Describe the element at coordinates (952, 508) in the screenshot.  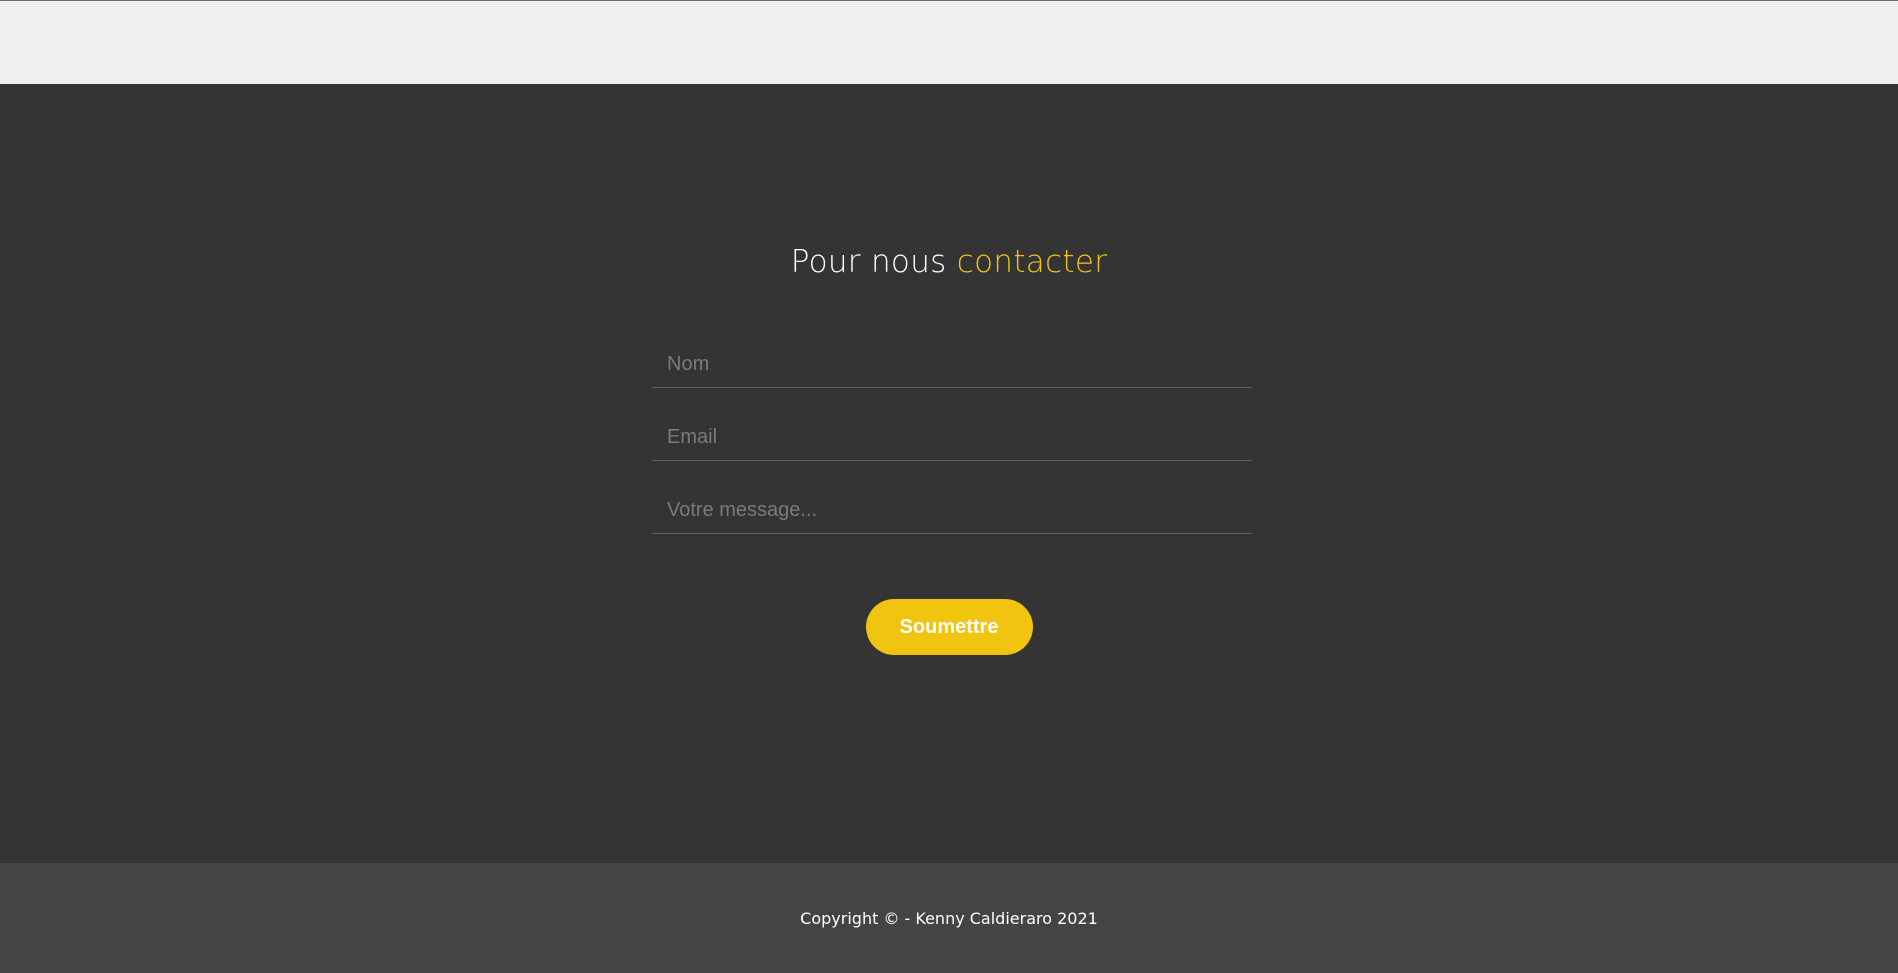
I see `message-input` at that location.